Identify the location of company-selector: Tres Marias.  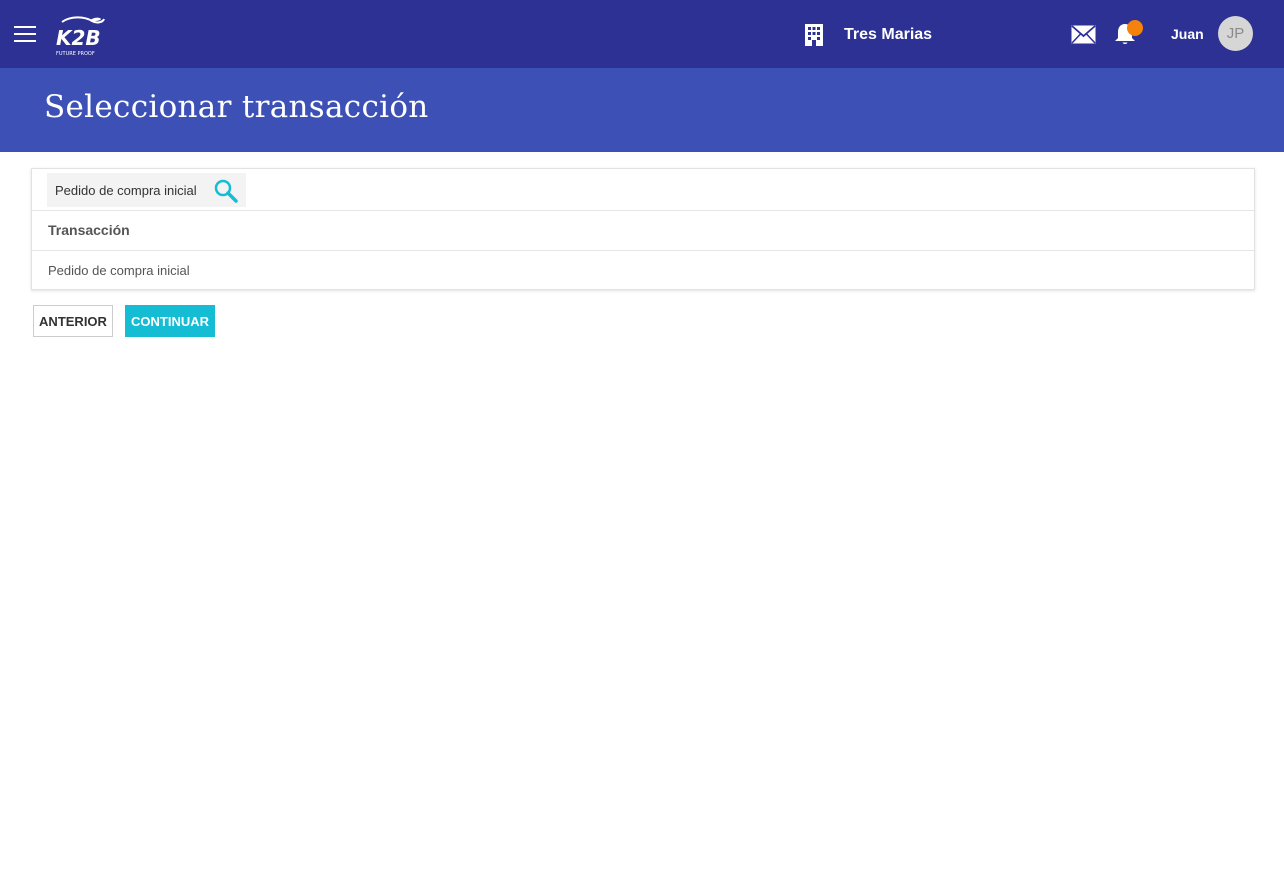
(868, 35).